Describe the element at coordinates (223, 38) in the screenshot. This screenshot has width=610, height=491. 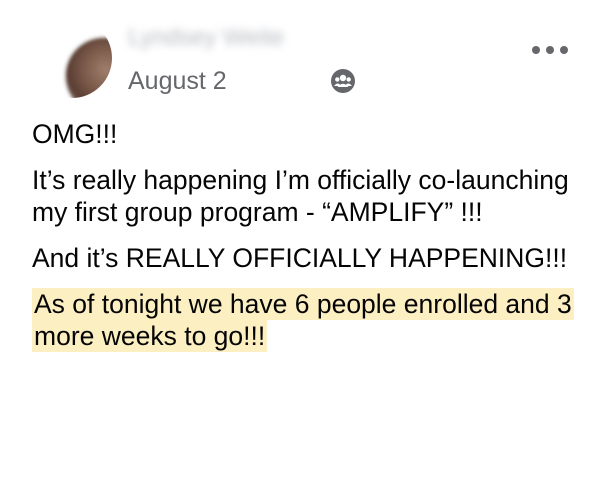
I see `author-name-blurred: Lyndsey Weite` at that location.